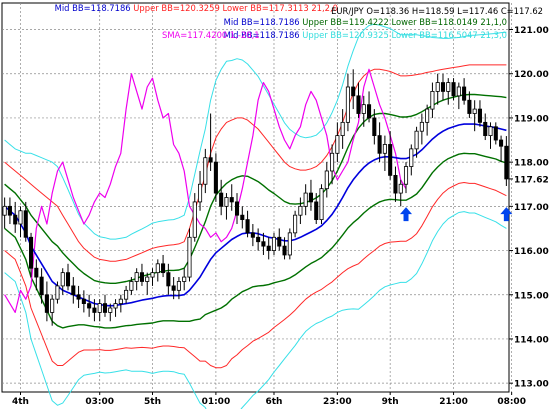  What do you see at coordinates (531, 164) in the screenshot?
I see `y-tick-label: 118.00` at bounding box center [531, 164].